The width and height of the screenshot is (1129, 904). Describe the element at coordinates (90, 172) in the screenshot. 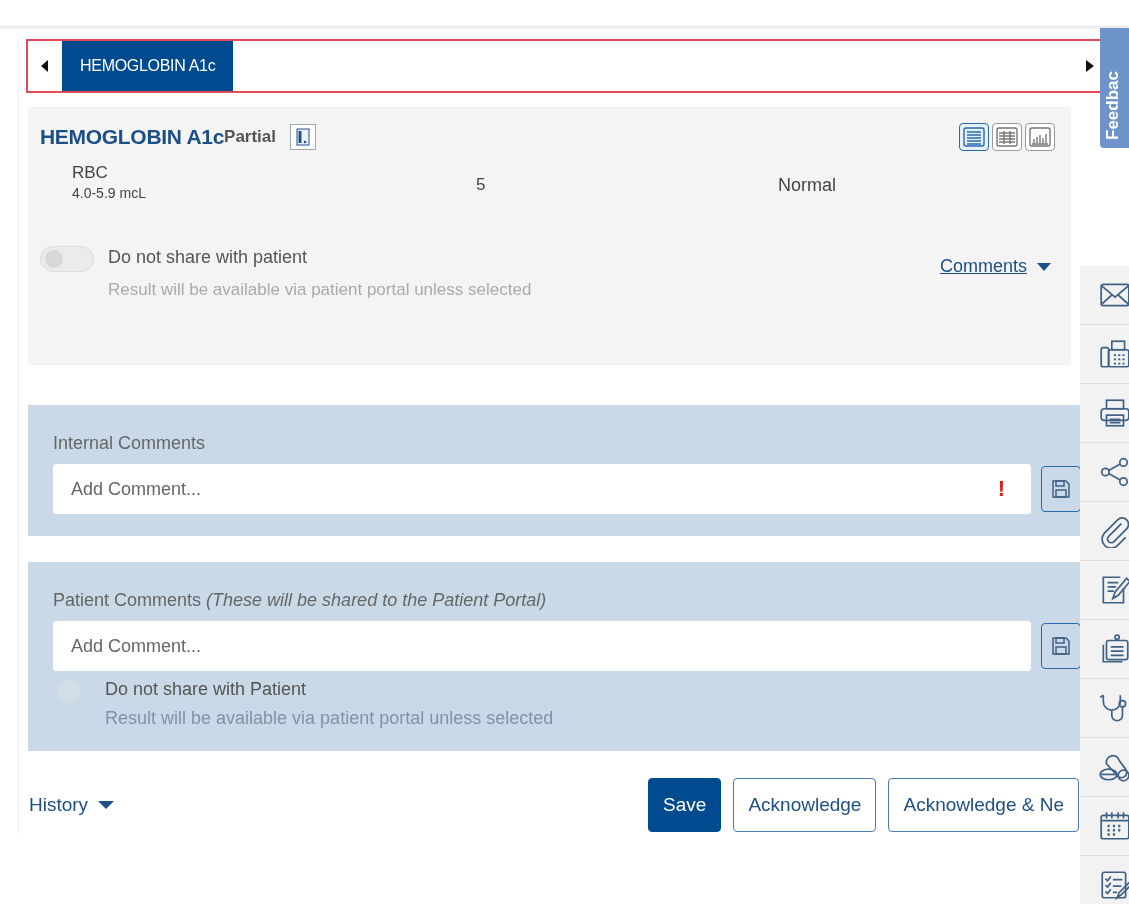

I see `test-name: RBC` at that location.